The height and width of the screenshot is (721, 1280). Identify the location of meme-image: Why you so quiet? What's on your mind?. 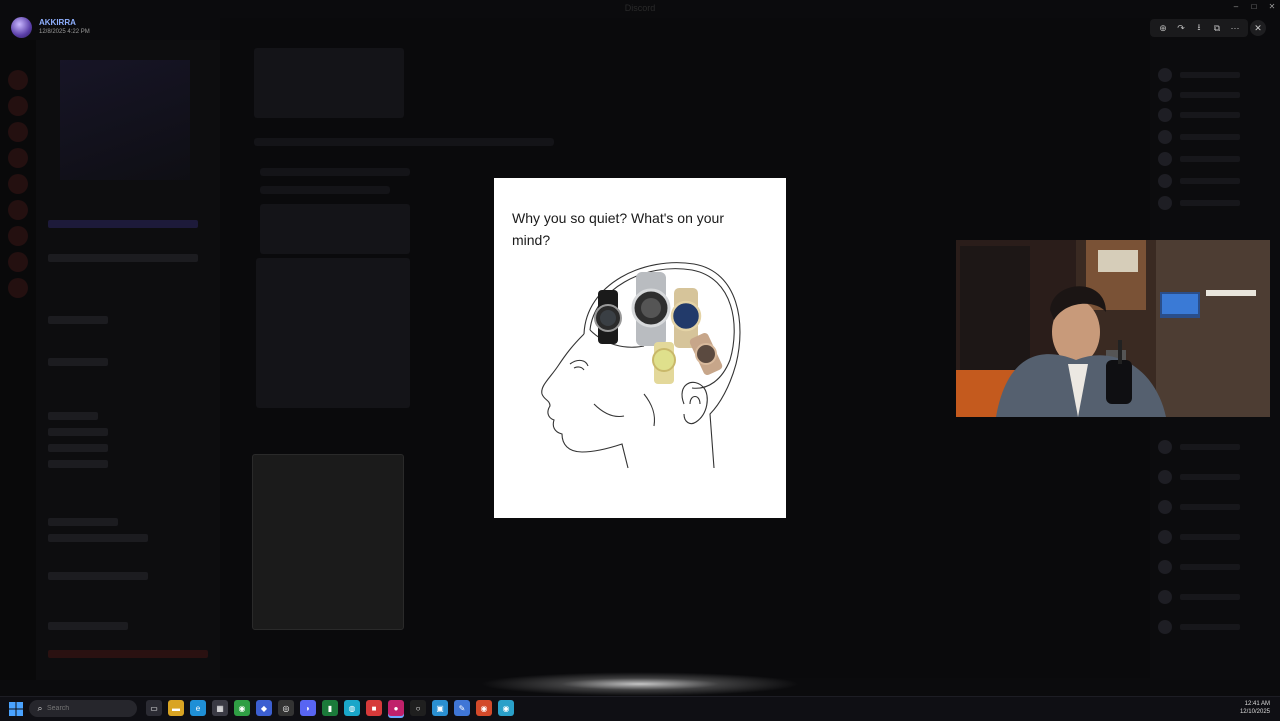
(640, 348).